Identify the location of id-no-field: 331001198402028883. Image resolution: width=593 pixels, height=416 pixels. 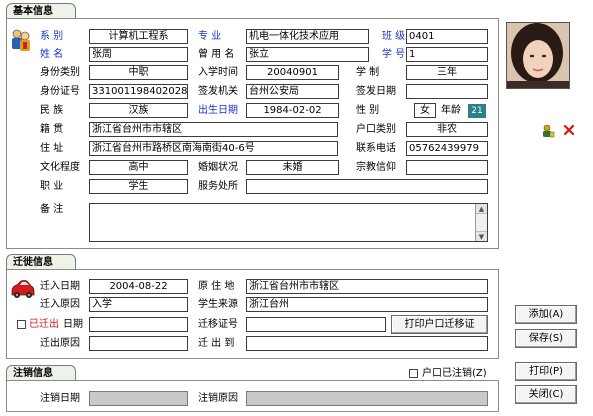
(138, 91).